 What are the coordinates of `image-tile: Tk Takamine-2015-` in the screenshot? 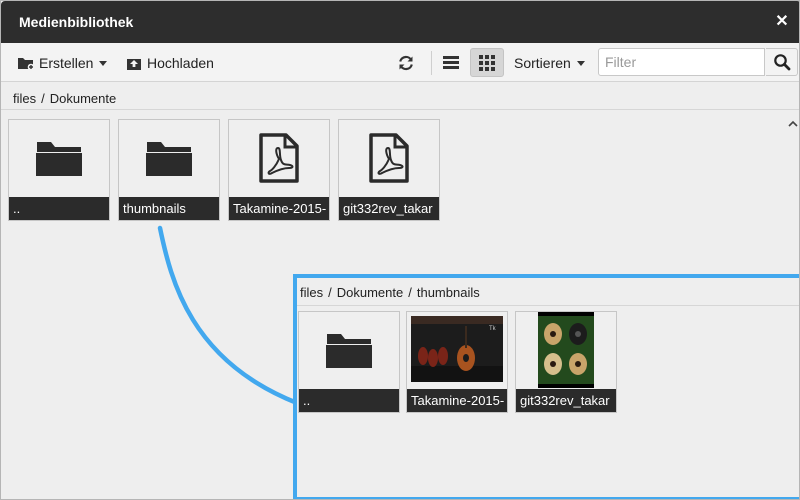 It's located at (457, 362).